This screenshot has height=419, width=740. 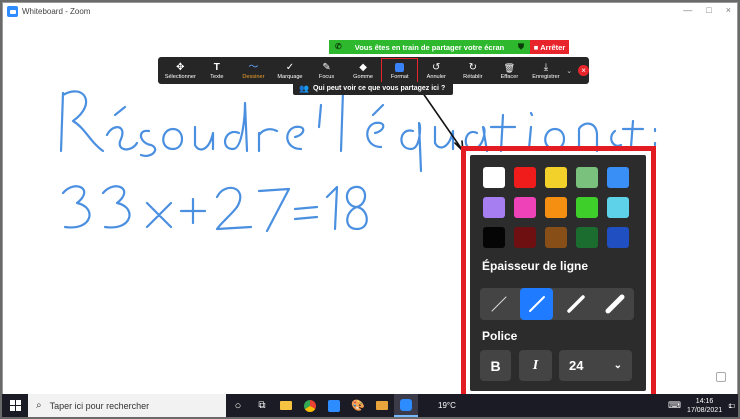 I want to click on tool-label: Texte, so click(x=217, y=76).